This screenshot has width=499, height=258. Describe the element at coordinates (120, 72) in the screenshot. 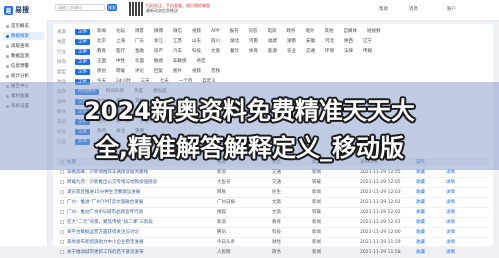

I see `filter-tag: 转载` at that location.